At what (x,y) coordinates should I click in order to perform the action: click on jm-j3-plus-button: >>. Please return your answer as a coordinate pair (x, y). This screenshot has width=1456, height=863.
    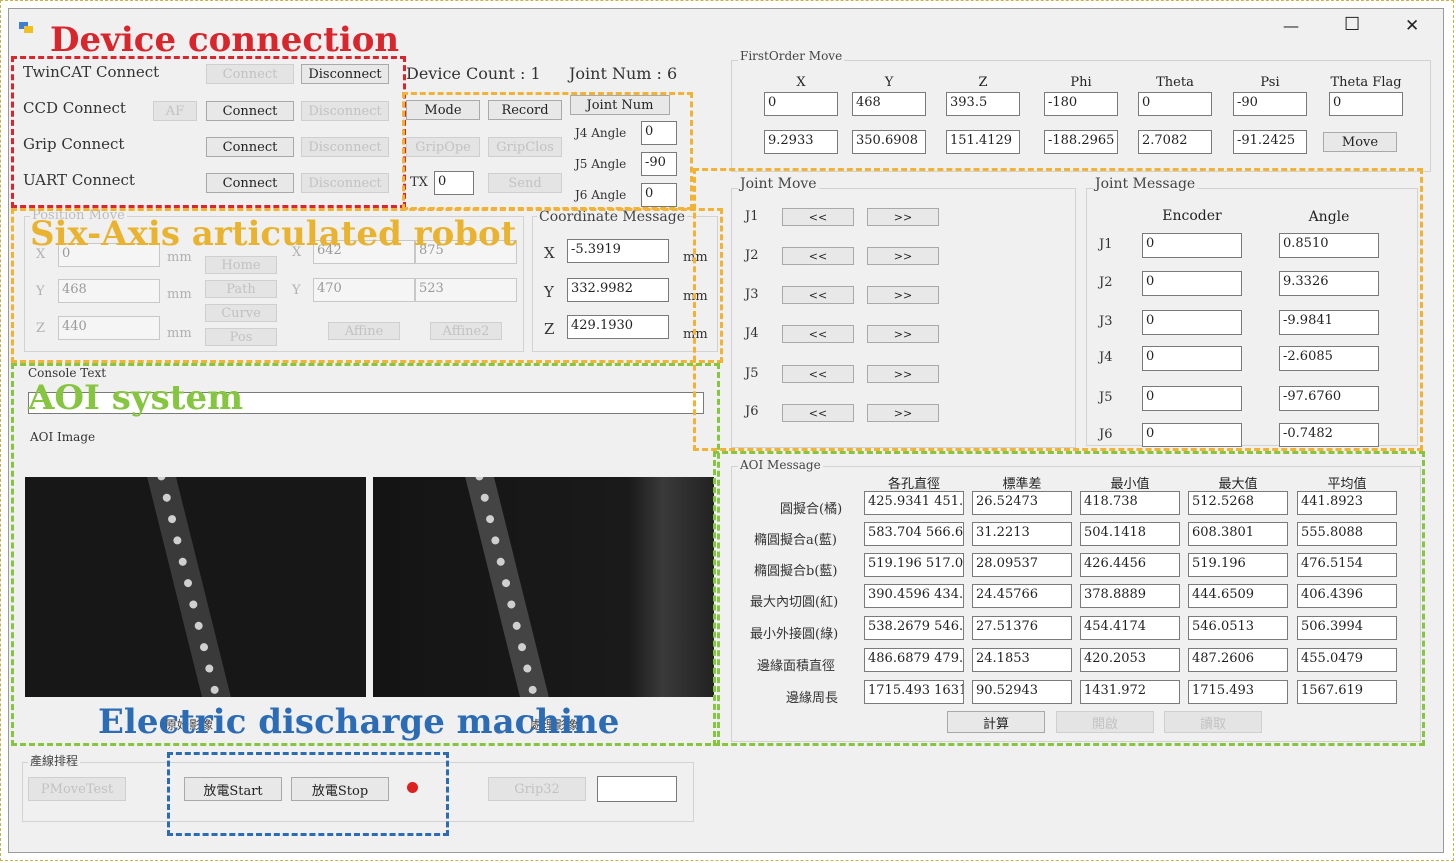
    Looking at the image, I should click on (903, 295).